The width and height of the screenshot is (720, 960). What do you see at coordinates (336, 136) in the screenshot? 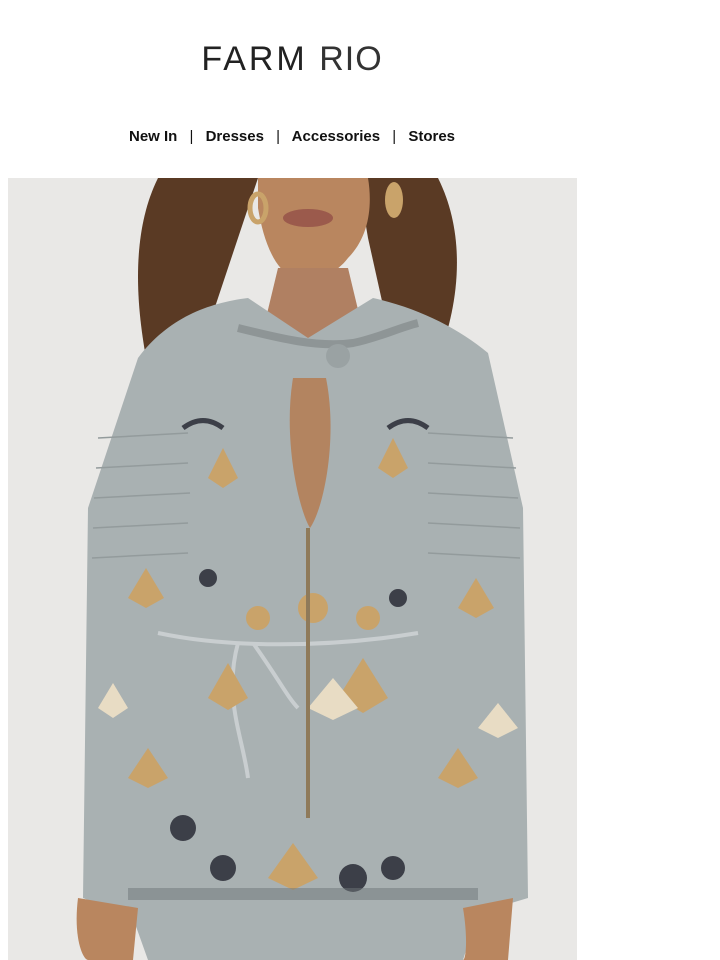
I see `nav-accessories: Accessories` at bounding box center [336, 136].